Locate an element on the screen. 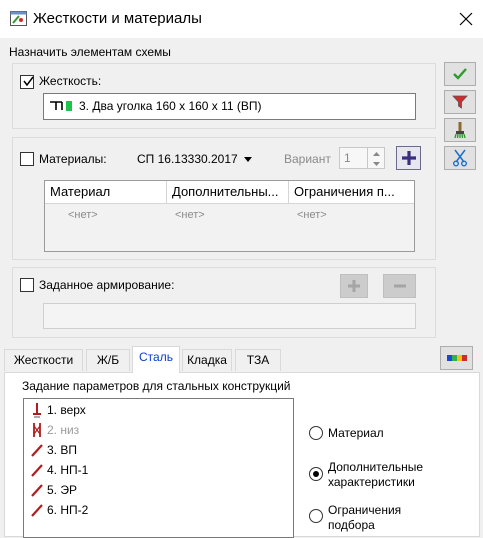 This screenshot has width=483, height=538. filter-icon is located at coordinates (460, 102).